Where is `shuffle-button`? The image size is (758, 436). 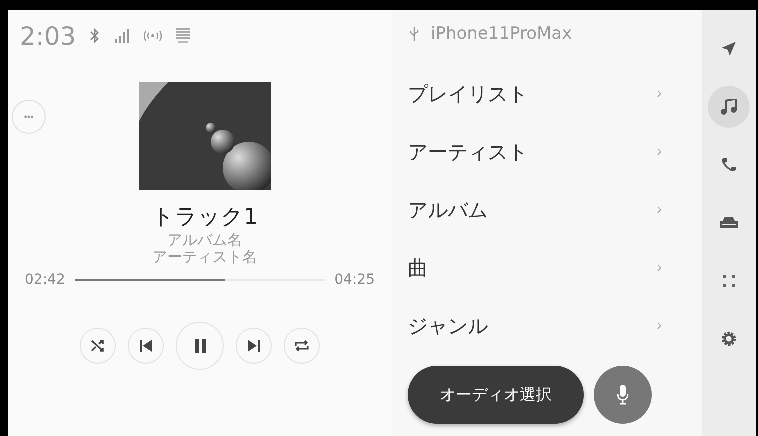
shuffle-button is located at coordinates (98, 346).